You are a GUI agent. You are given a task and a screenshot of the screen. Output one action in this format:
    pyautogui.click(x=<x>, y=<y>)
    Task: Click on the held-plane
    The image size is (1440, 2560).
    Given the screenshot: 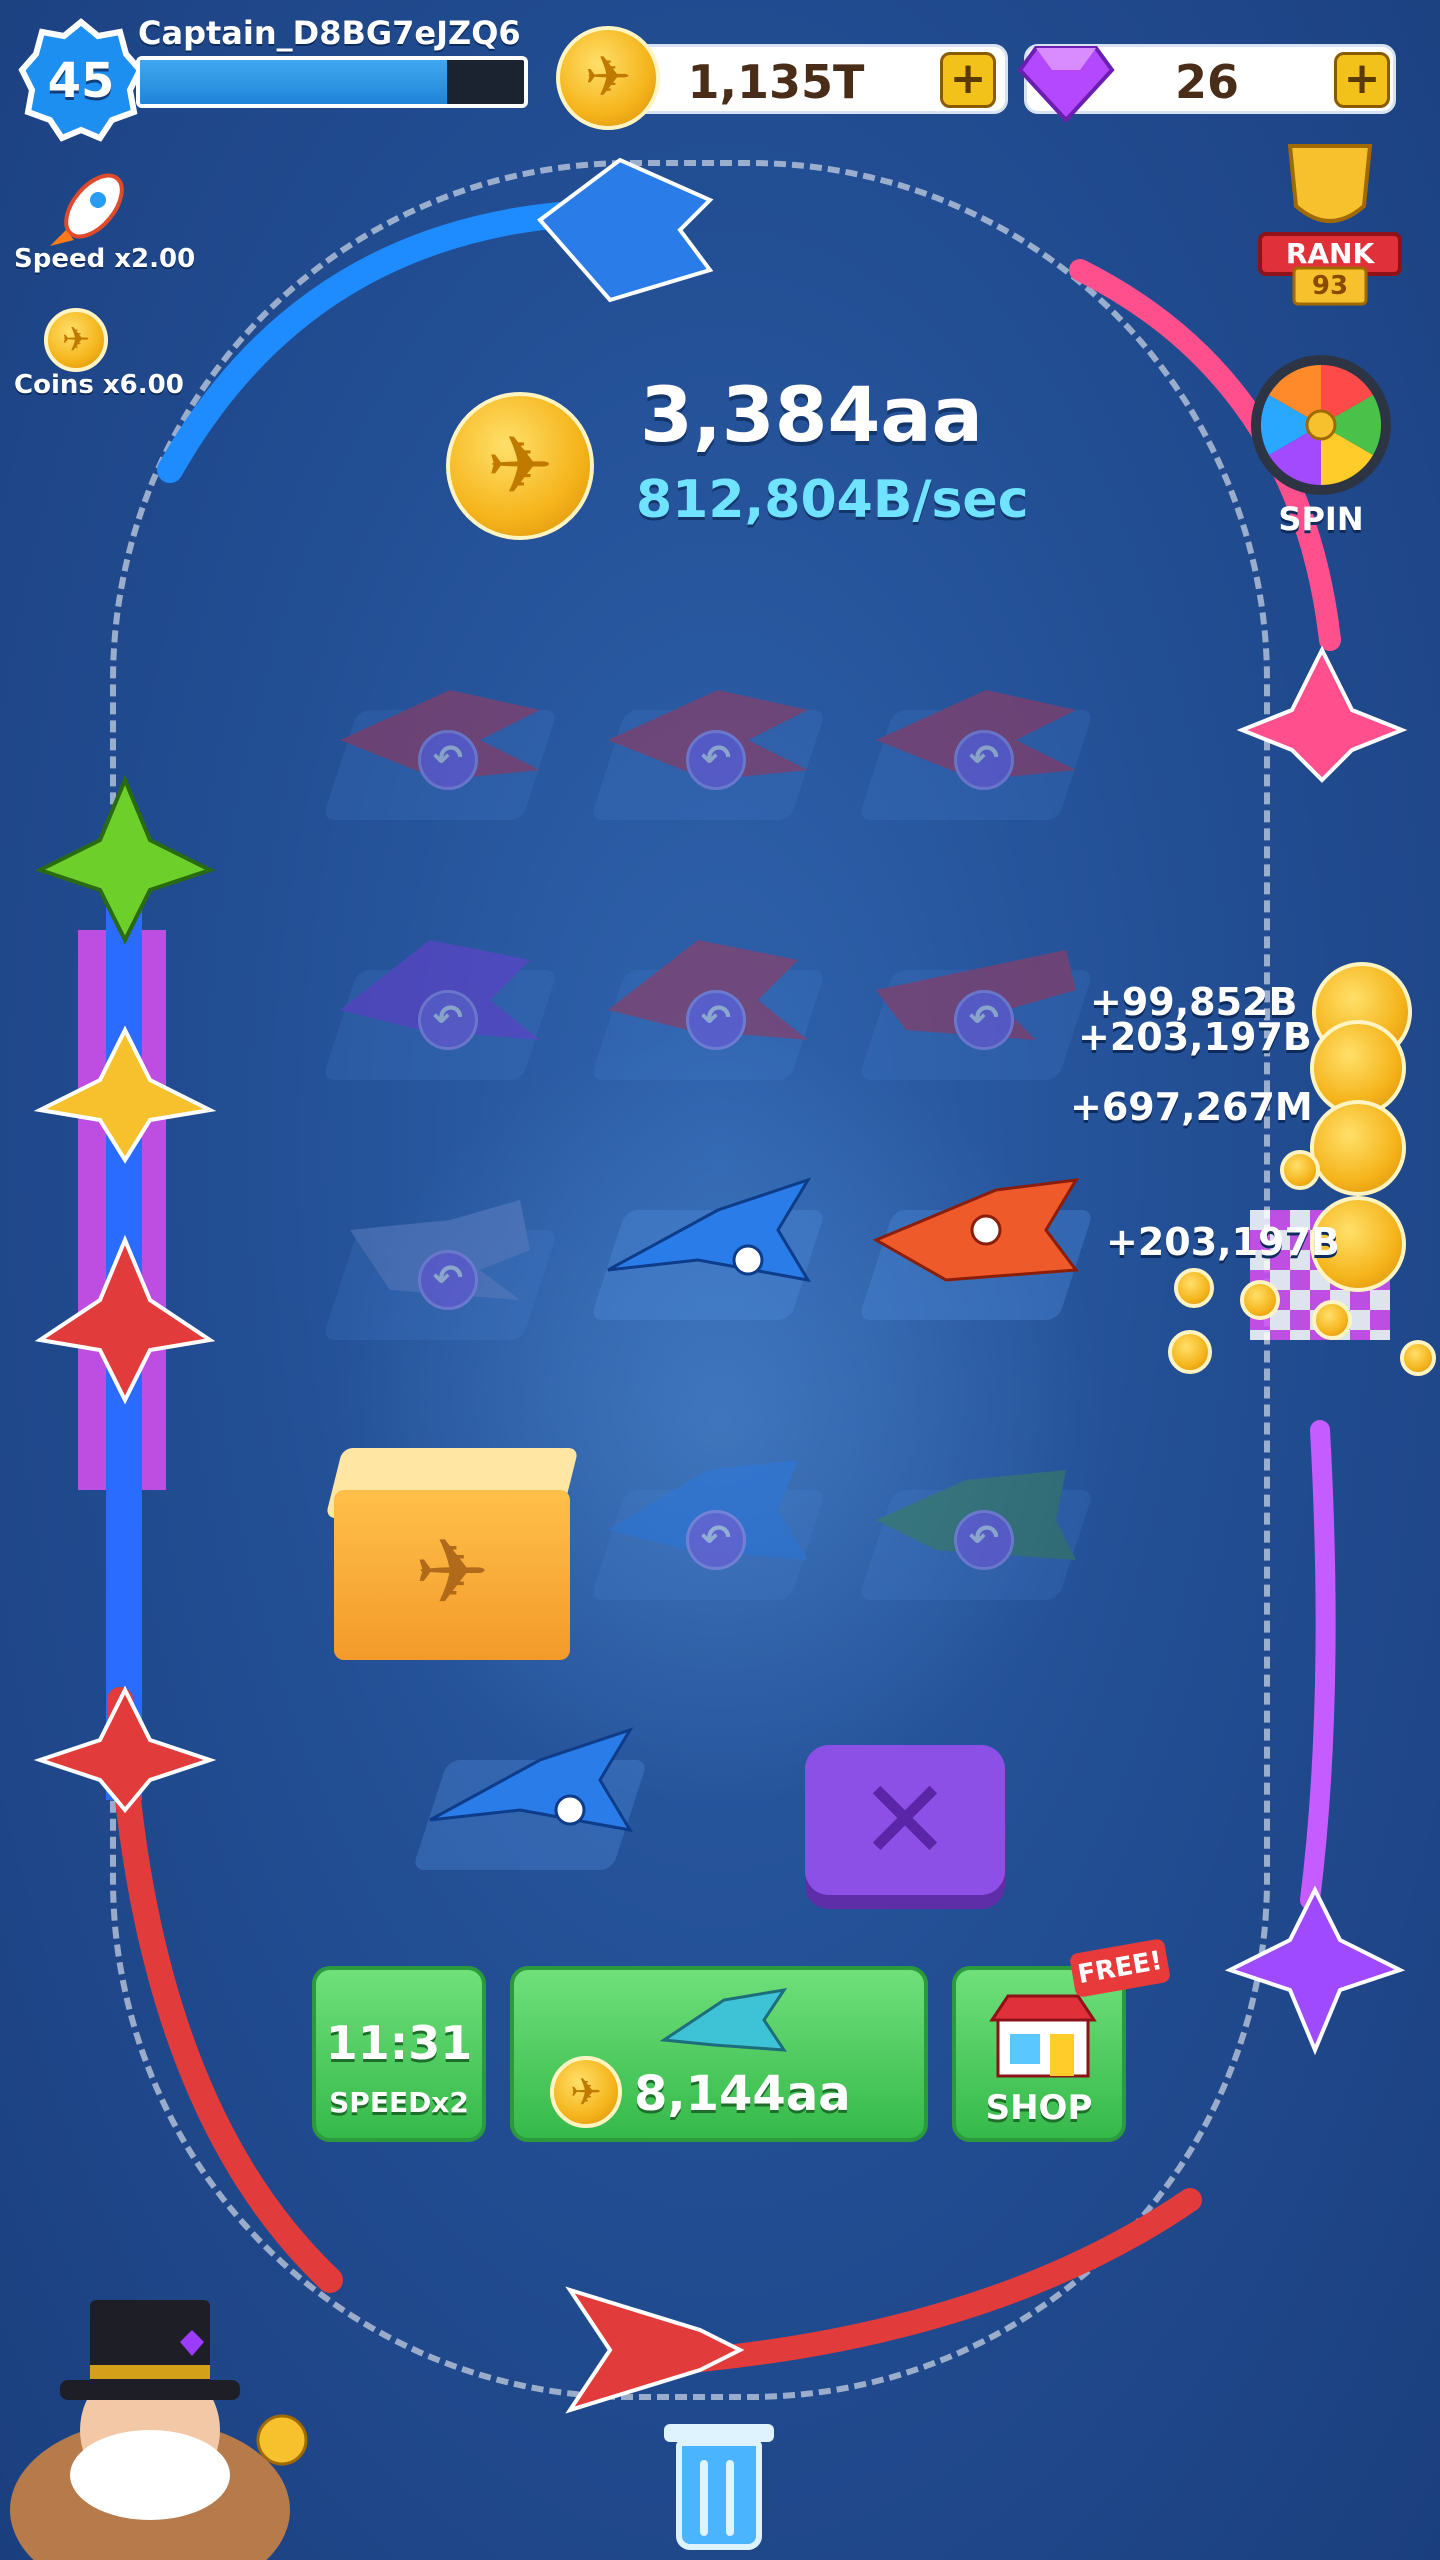 What is the action you would take?
    pyautogui.click(x=530, y=1795)
    